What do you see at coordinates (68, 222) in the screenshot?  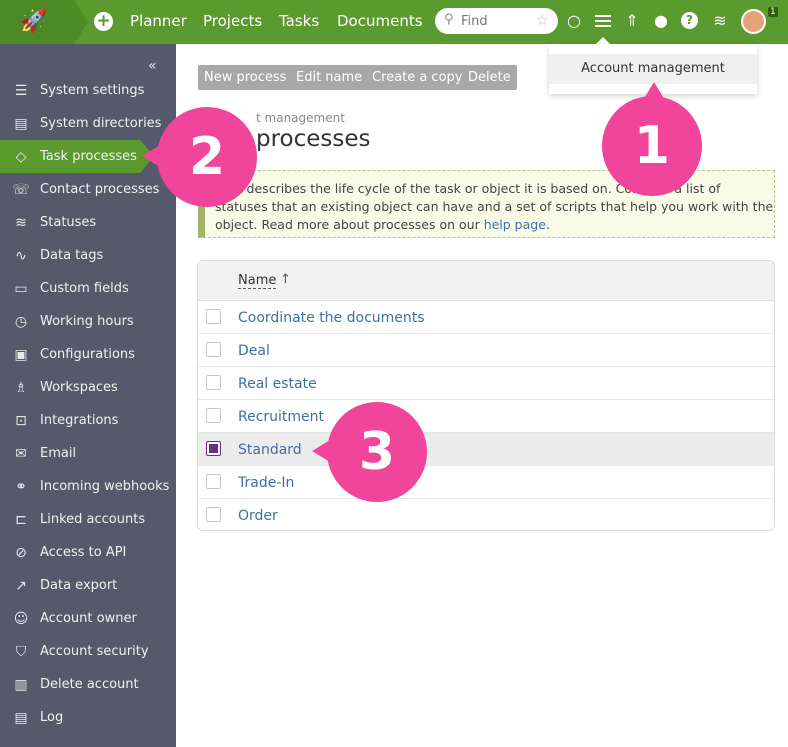 I see `sidebar-item-label: Statuses` at bounding box center [68, 222].